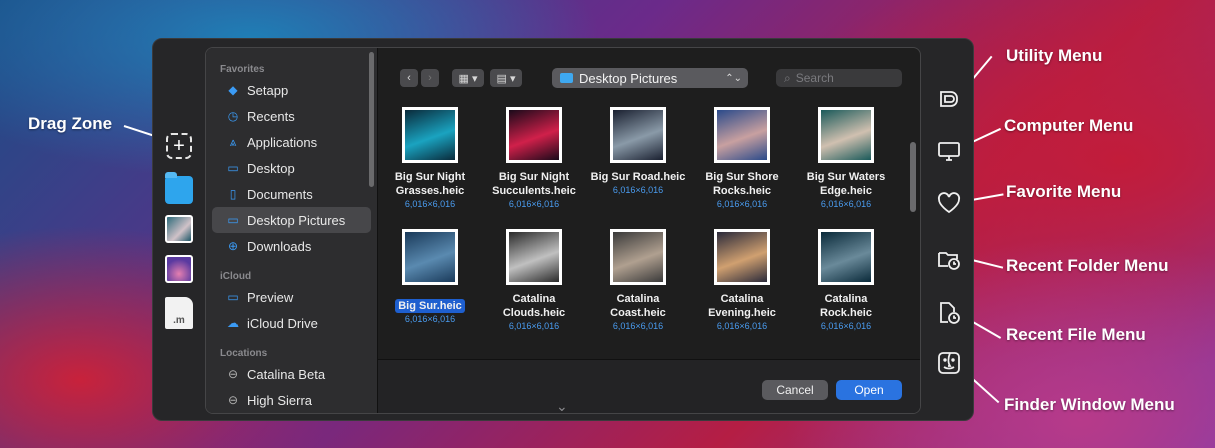 This screenshot has width=1215, height=448. I want to click on updown-chevron-icon: ⌃⌄, so click(733, 78).